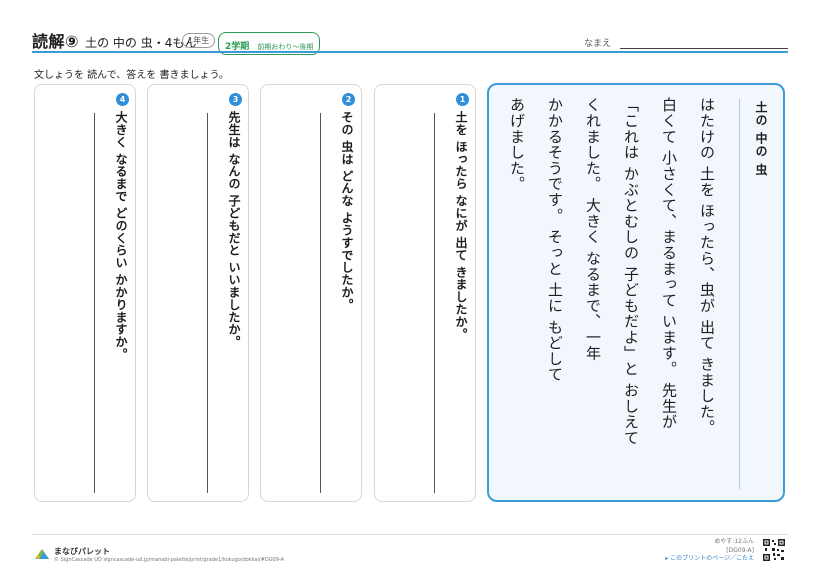 This screenshot has width=820, height=580. I want to click on qr-code-icon, so click(774, 550).